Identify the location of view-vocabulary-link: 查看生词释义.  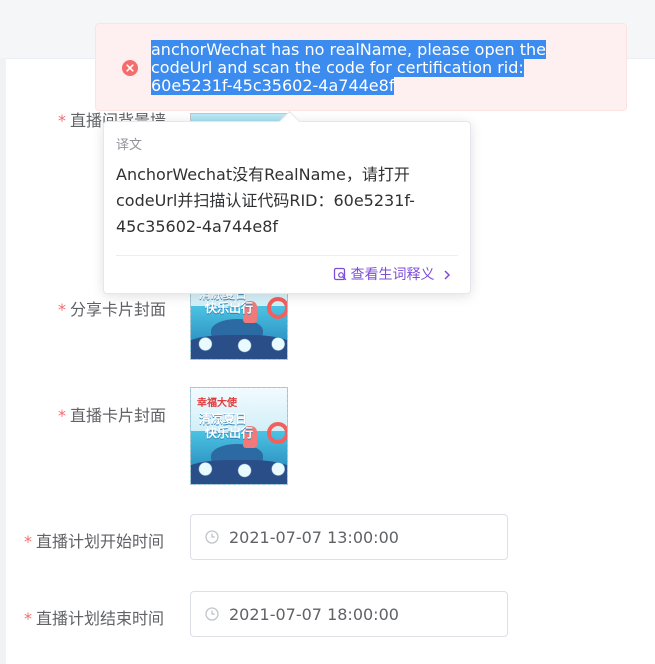
(394, 274).